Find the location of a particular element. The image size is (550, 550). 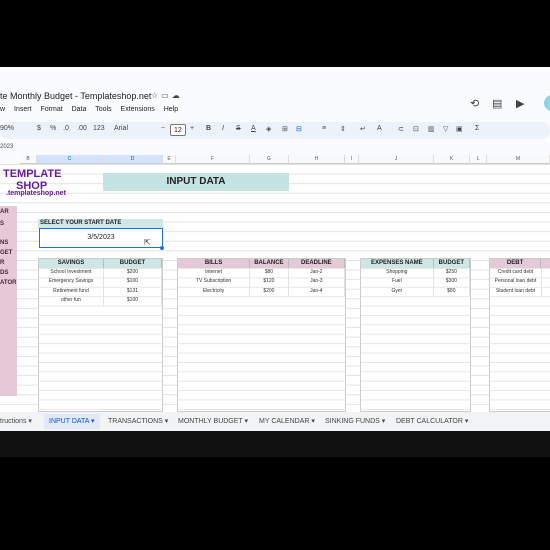

history-icon: ⟲ is located at coordinates (474, 103).